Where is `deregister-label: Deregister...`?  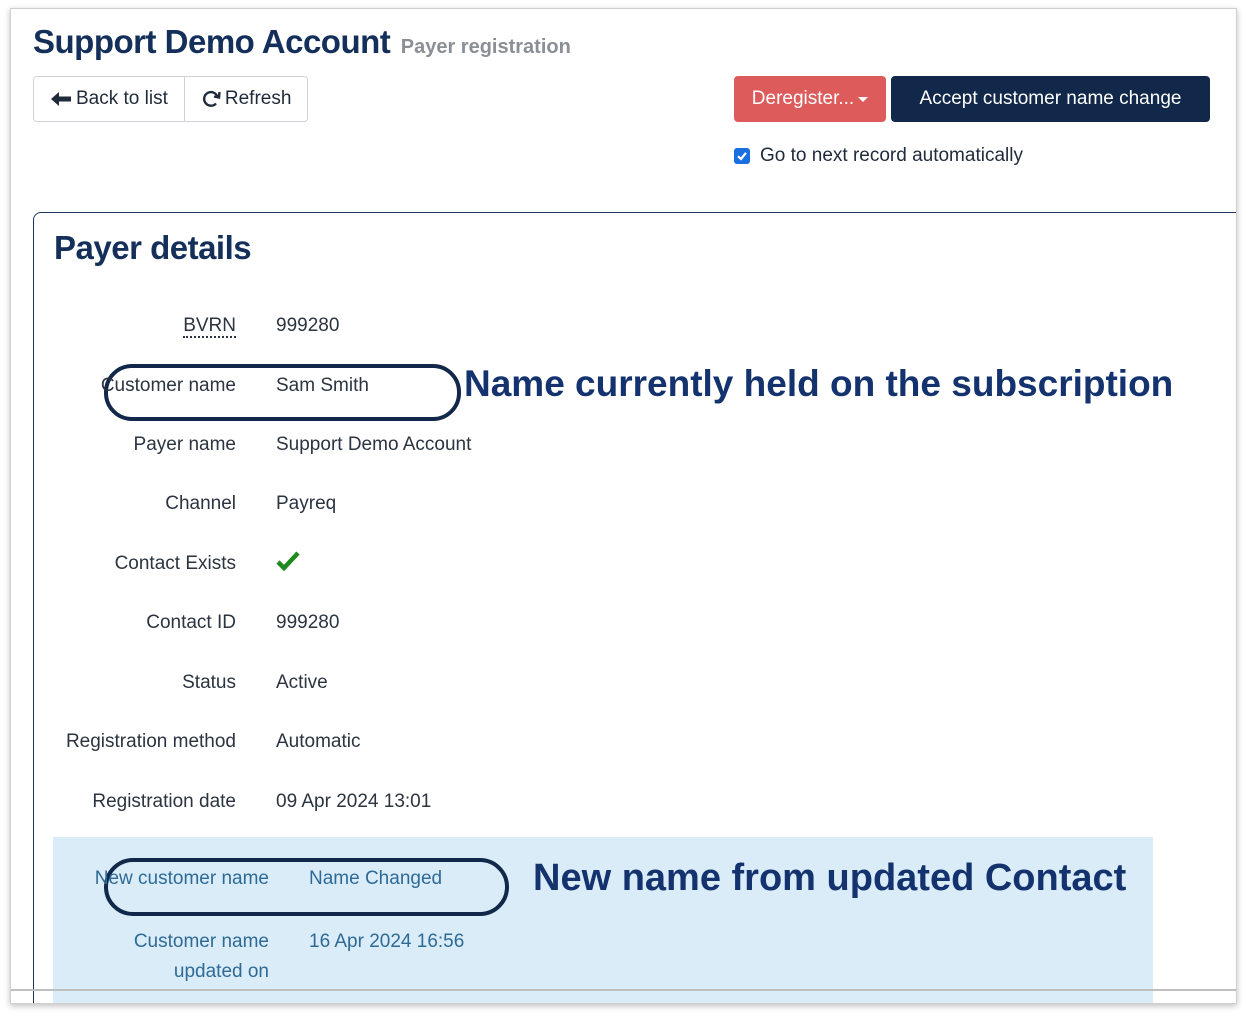
deregister-label: Deregister... is located at coordinates (803, 98).